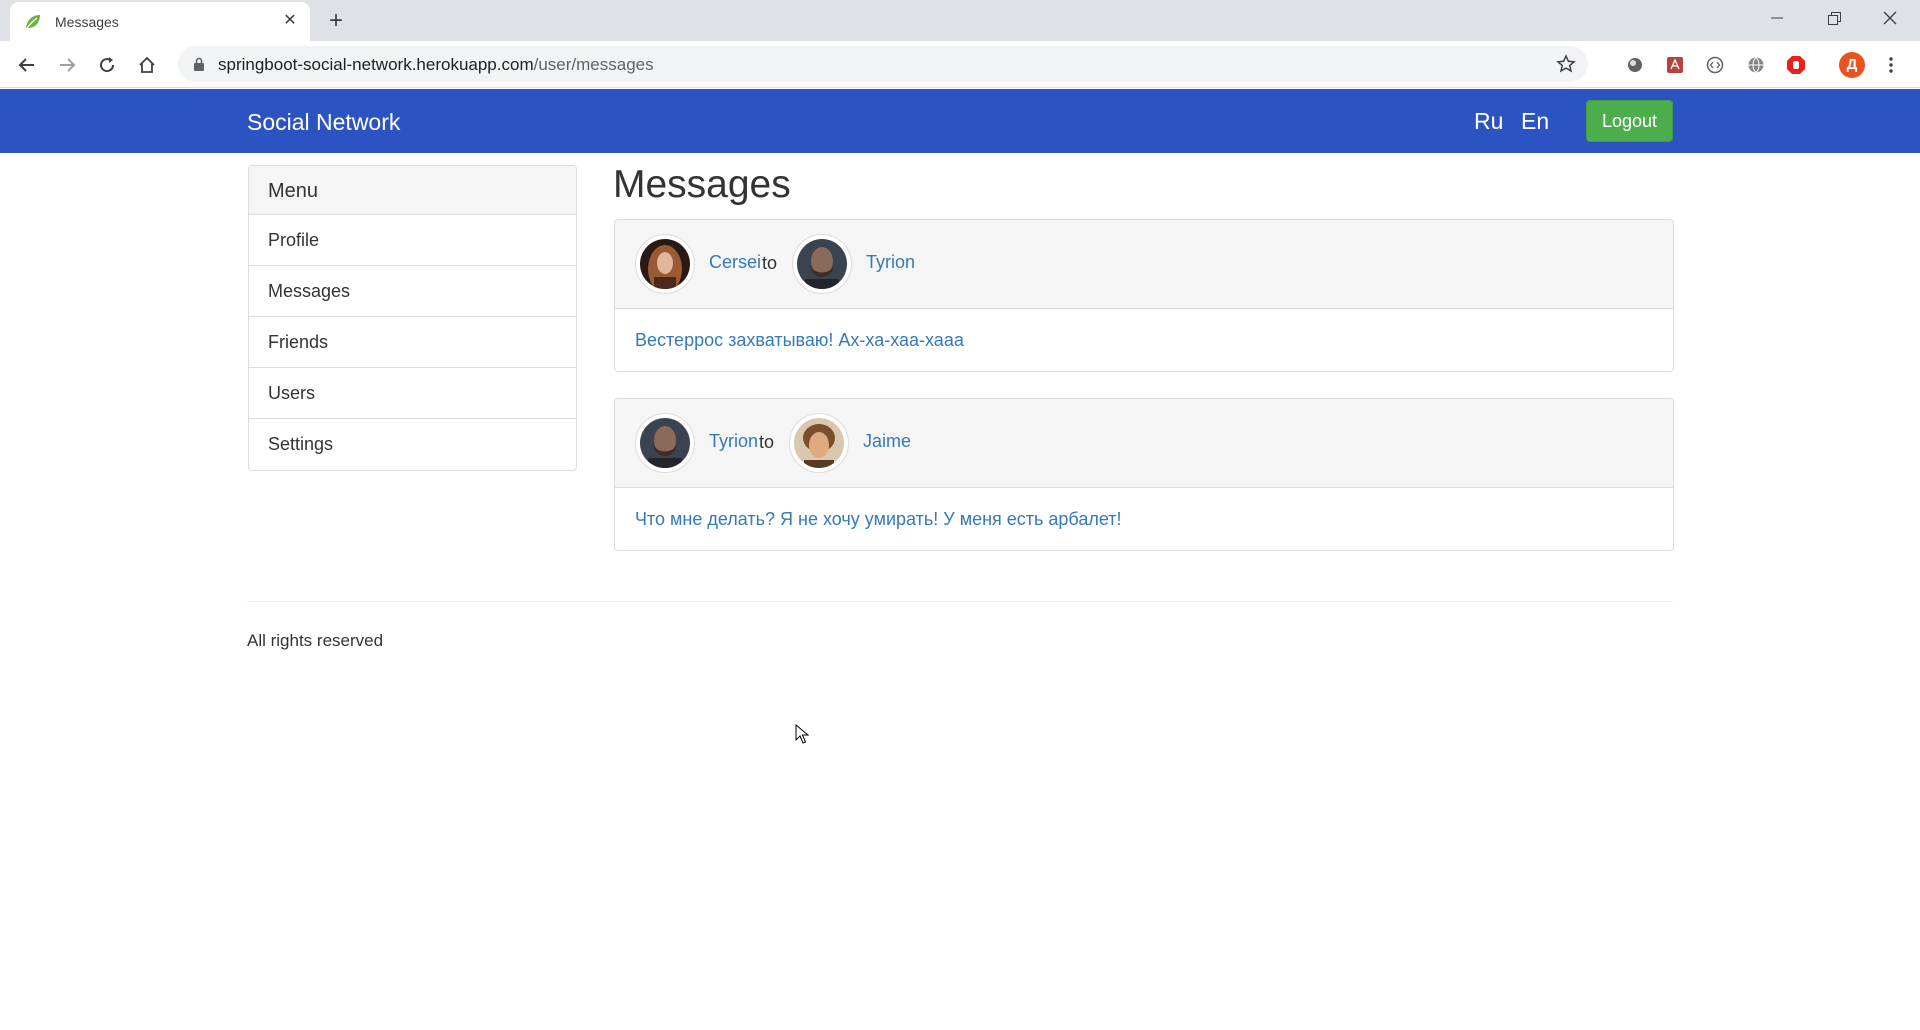  Describe the element at coordinates (1535, 121) in the screenshot. I see `lang-en-link: En` at that location.